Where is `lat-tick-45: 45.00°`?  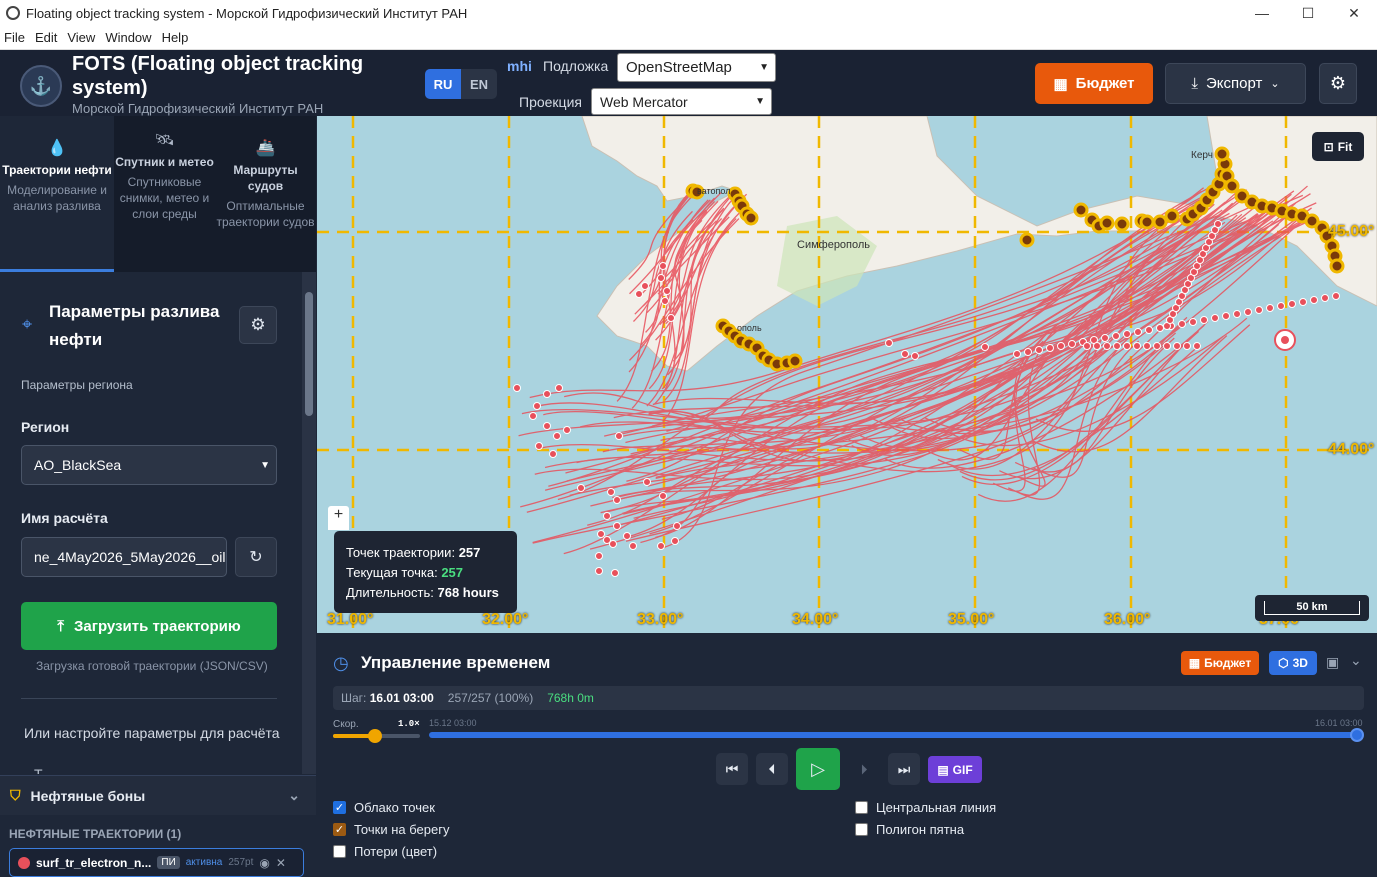 lat-tick-45: 45.00° is located at coordinates (1351, 231).